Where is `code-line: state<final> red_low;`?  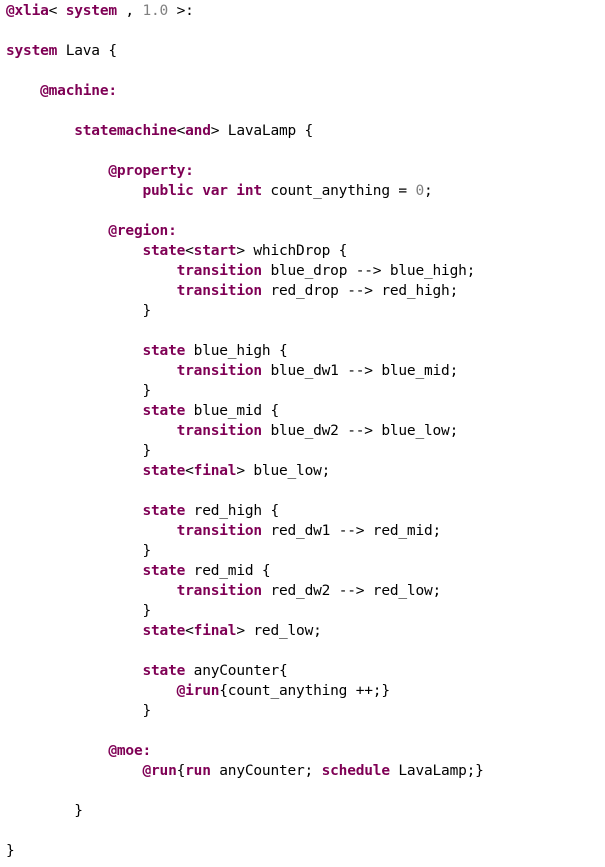
code-line: state<final> red_low; is located at coordinates (302, 631).